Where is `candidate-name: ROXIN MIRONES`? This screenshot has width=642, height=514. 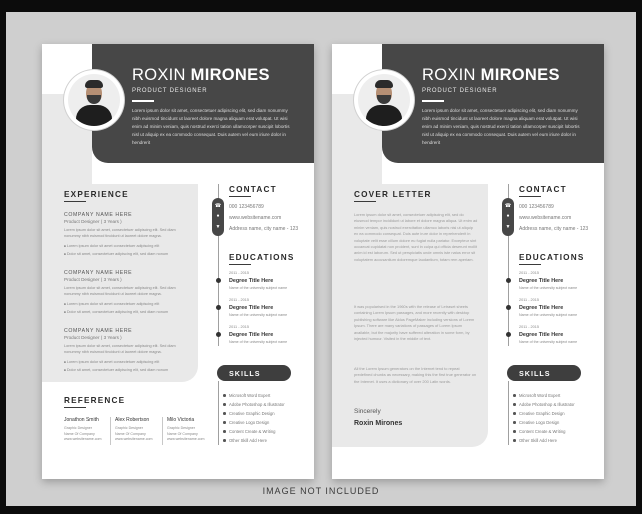 candidate-name: ROXIN MIRONES is located at coordinates (491, 75).